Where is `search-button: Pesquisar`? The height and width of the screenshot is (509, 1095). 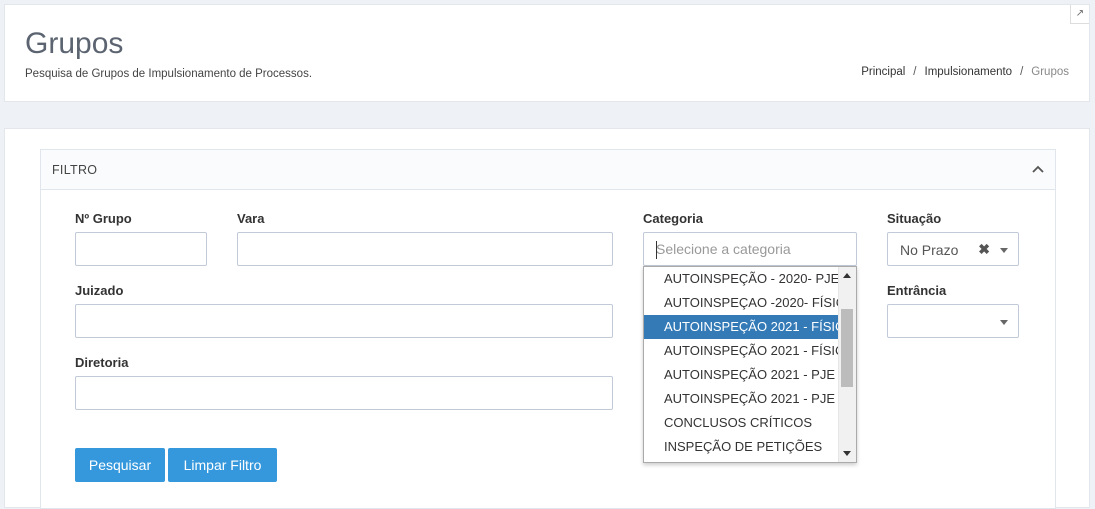 search-button: Pesquisar is located at coordinates (120, 465).